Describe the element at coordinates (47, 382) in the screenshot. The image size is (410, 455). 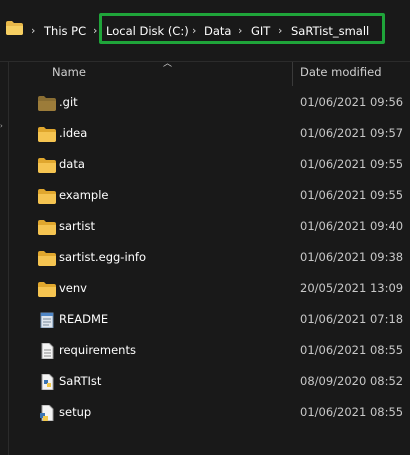
I see `python-file-icon` at that location.